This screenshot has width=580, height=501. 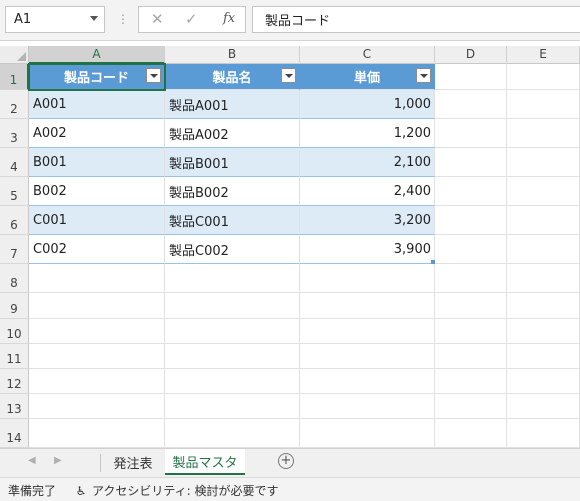 What do you see at coordinates (367, 77) in the screenshot?
I see `table-header-cell: 単価` at bounding box center [367, 77].